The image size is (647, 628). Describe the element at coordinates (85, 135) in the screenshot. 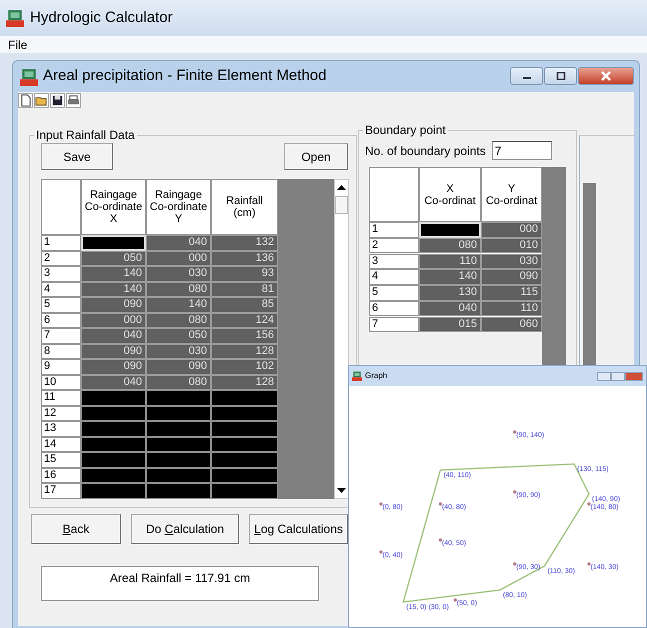

I see `group-title: Input Rainfall Data` at that location.